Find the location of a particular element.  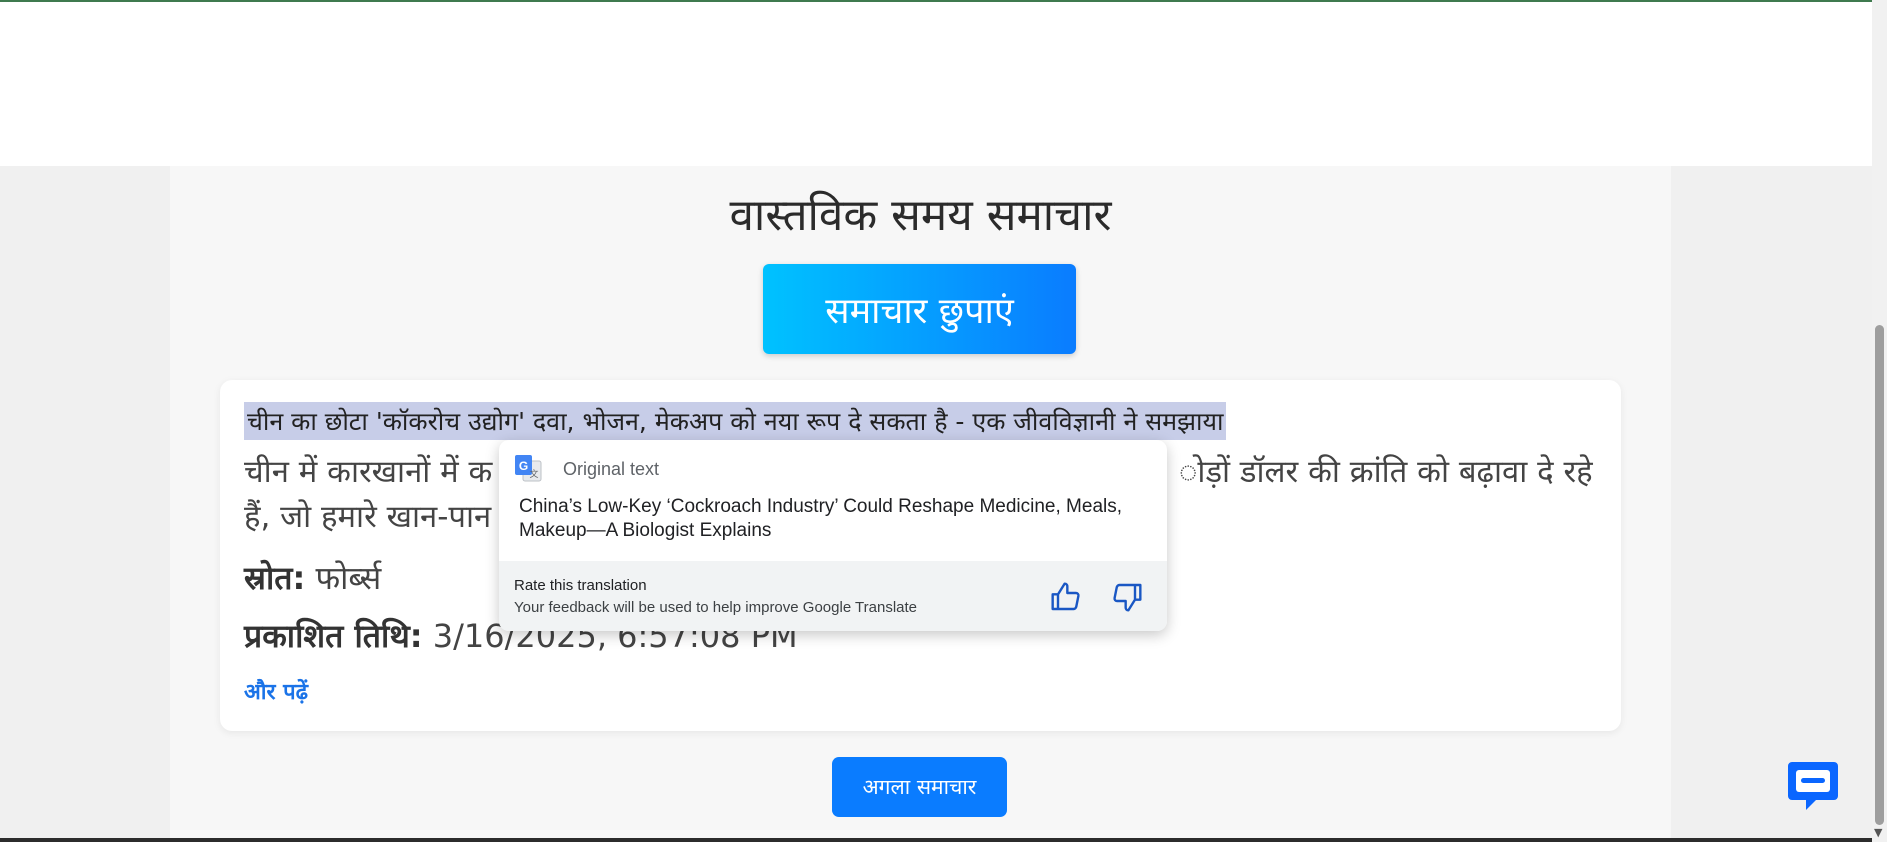

translation-popup-header: G 文 Original text is located at coordinates (587, 469).